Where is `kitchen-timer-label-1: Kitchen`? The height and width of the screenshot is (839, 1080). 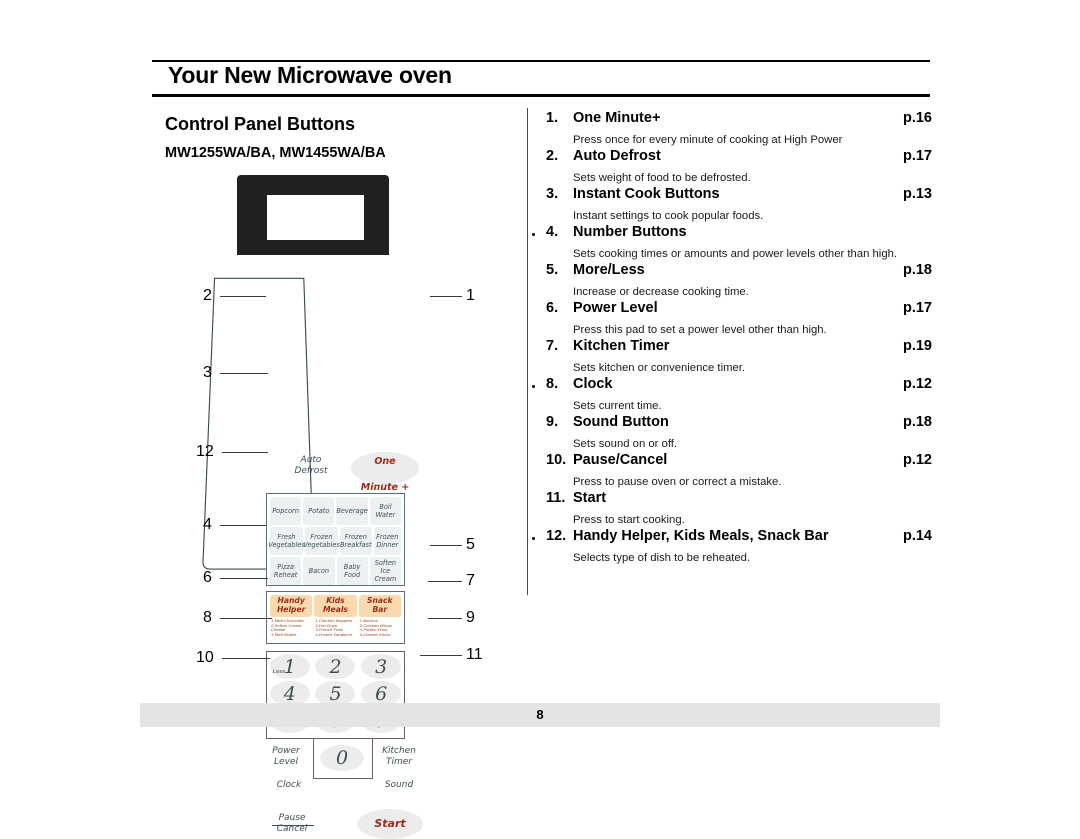
kitchen-timer-label-1: Kitchen is located at coordinates (399, 751).